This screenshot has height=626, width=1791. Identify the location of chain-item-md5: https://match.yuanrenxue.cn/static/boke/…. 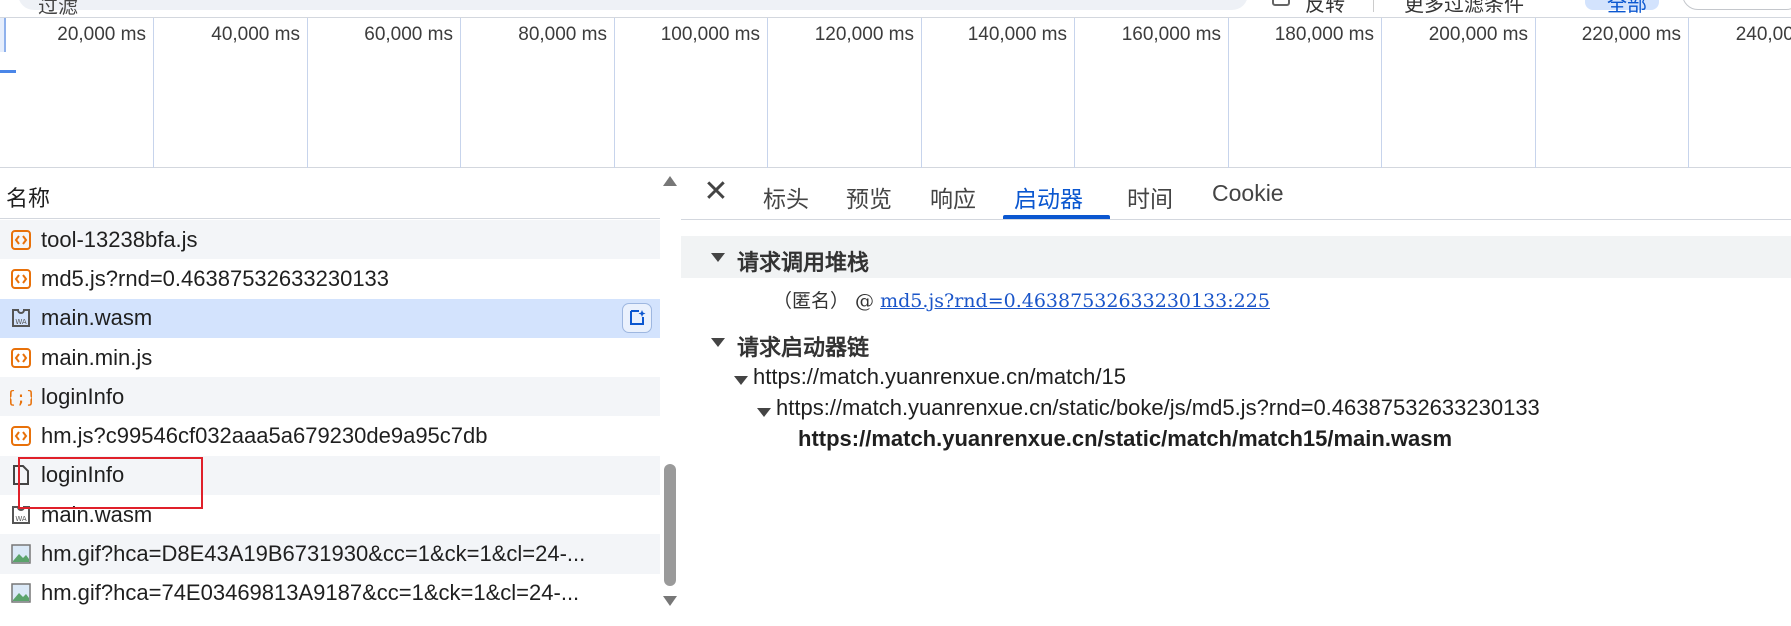
(1158, 408).